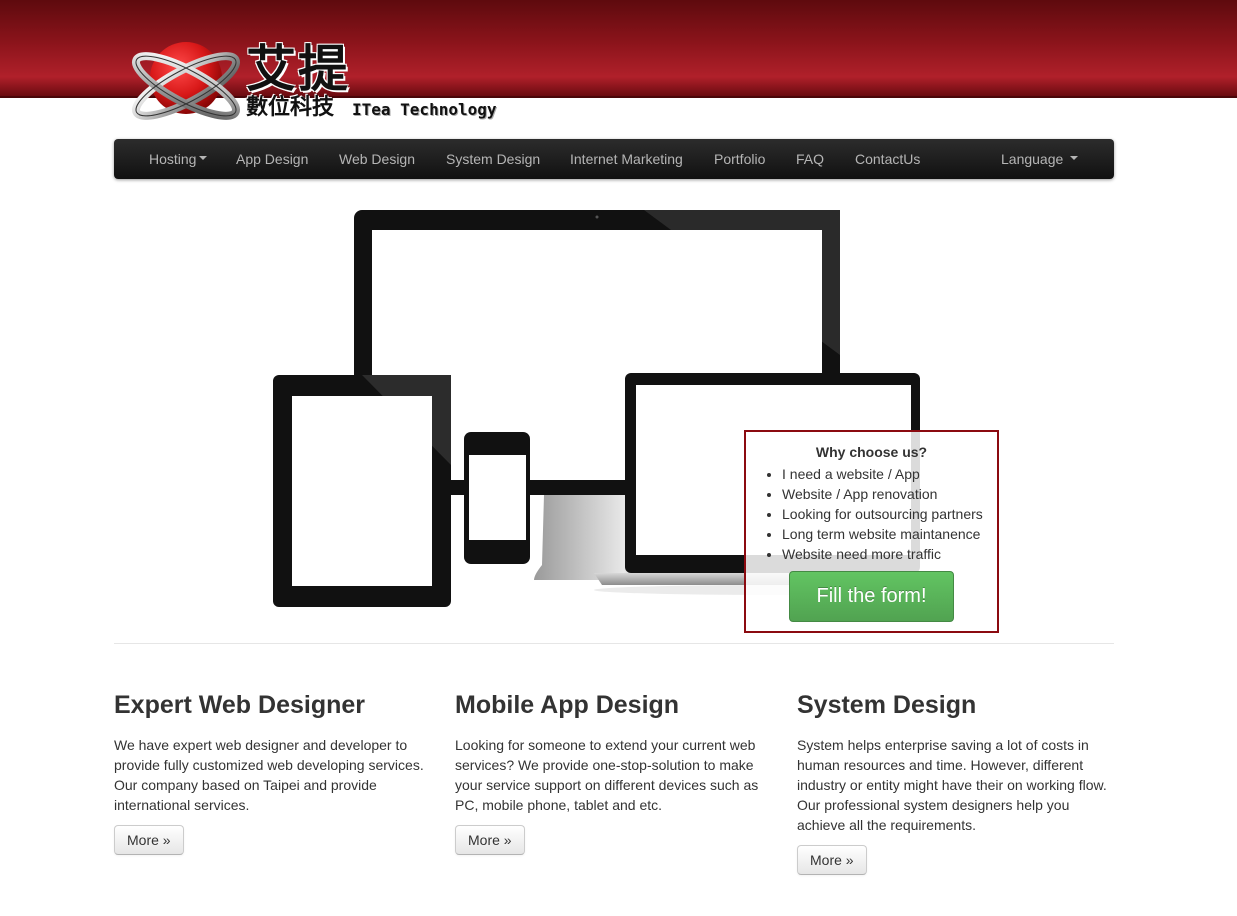 The width and height of the screenshot is (1237, 916). I want to click on list-item: Looking for outsourcing partners, so click(889, 514).